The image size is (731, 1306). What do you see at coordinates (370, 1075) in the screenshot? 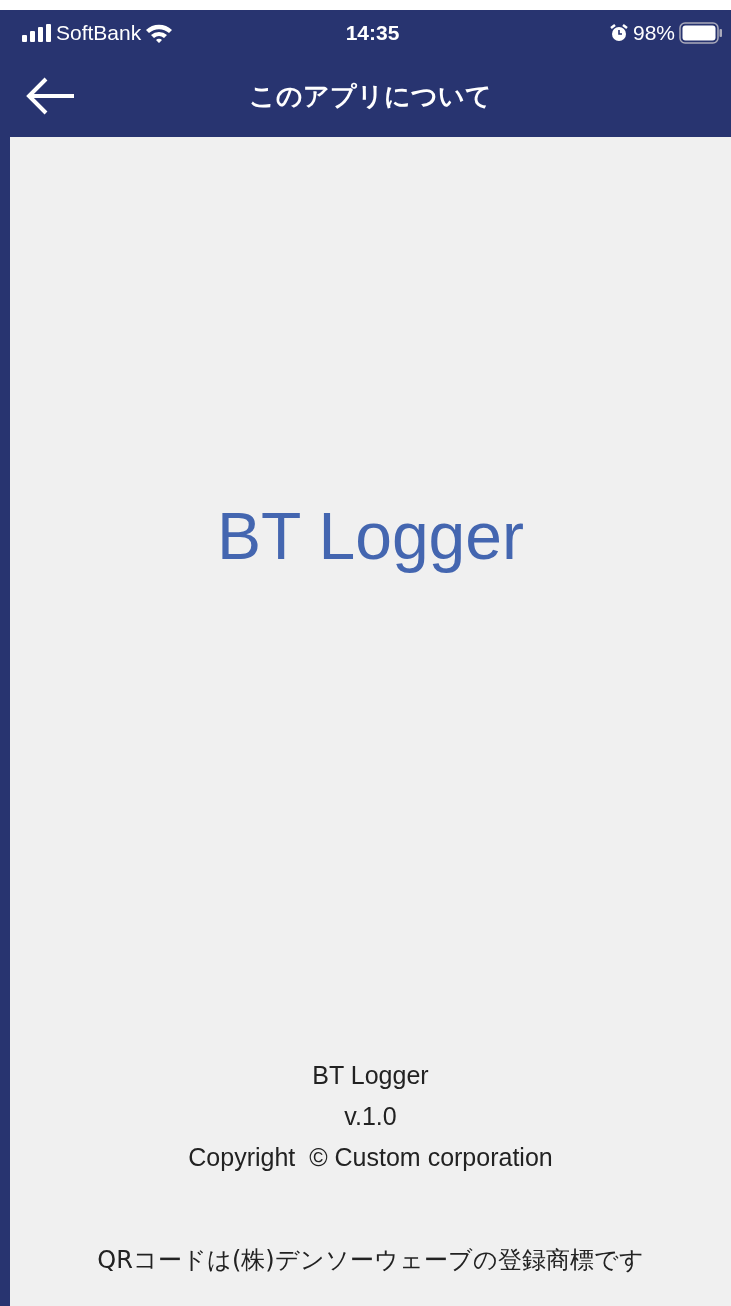
I see `info-line: BT Logger` at bounding box center [370, 1075].